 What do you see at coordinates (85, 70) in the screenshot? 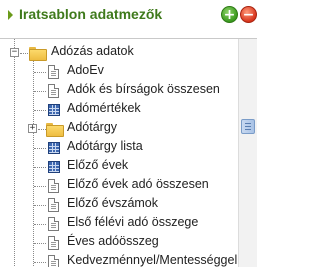
I see `tree-node-label: AdoEv` at bounding box center [85, 70].